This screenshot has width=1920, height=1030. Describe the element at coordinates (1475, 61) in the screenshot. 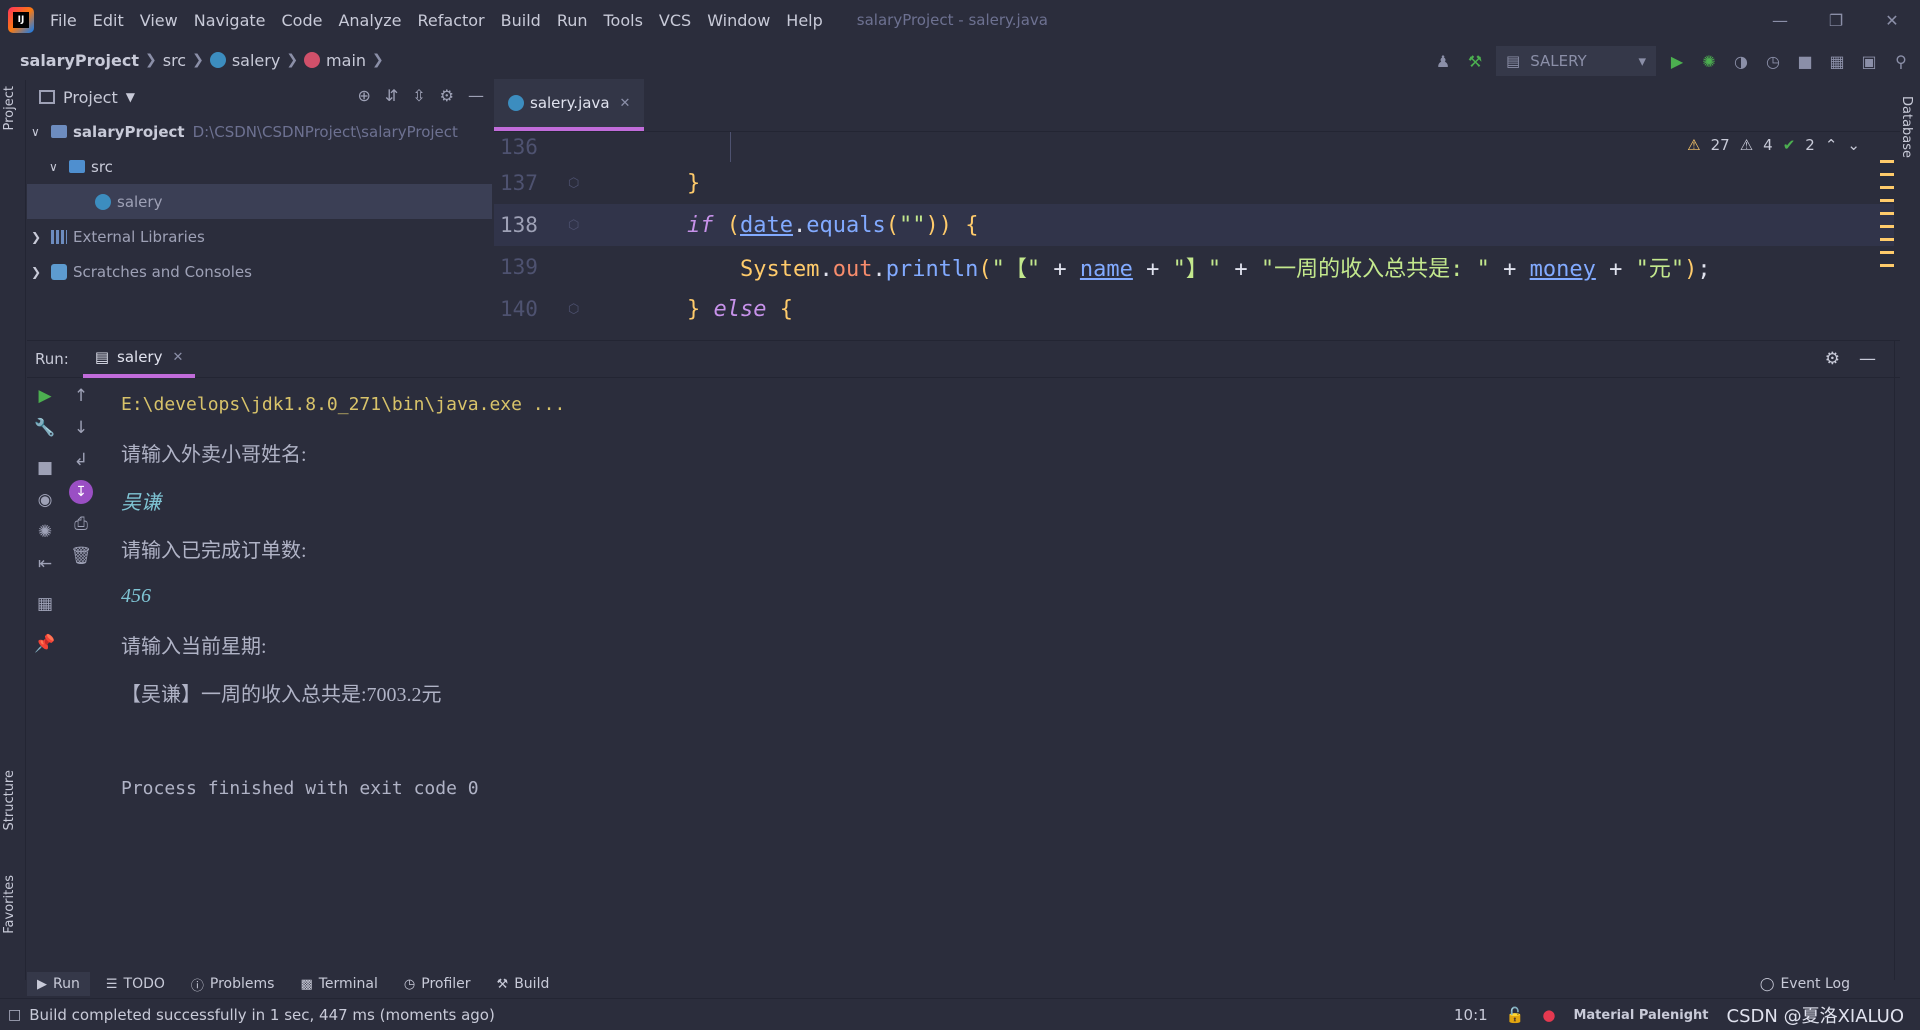

I see `build-hammer-icon: ⚒` at that location.